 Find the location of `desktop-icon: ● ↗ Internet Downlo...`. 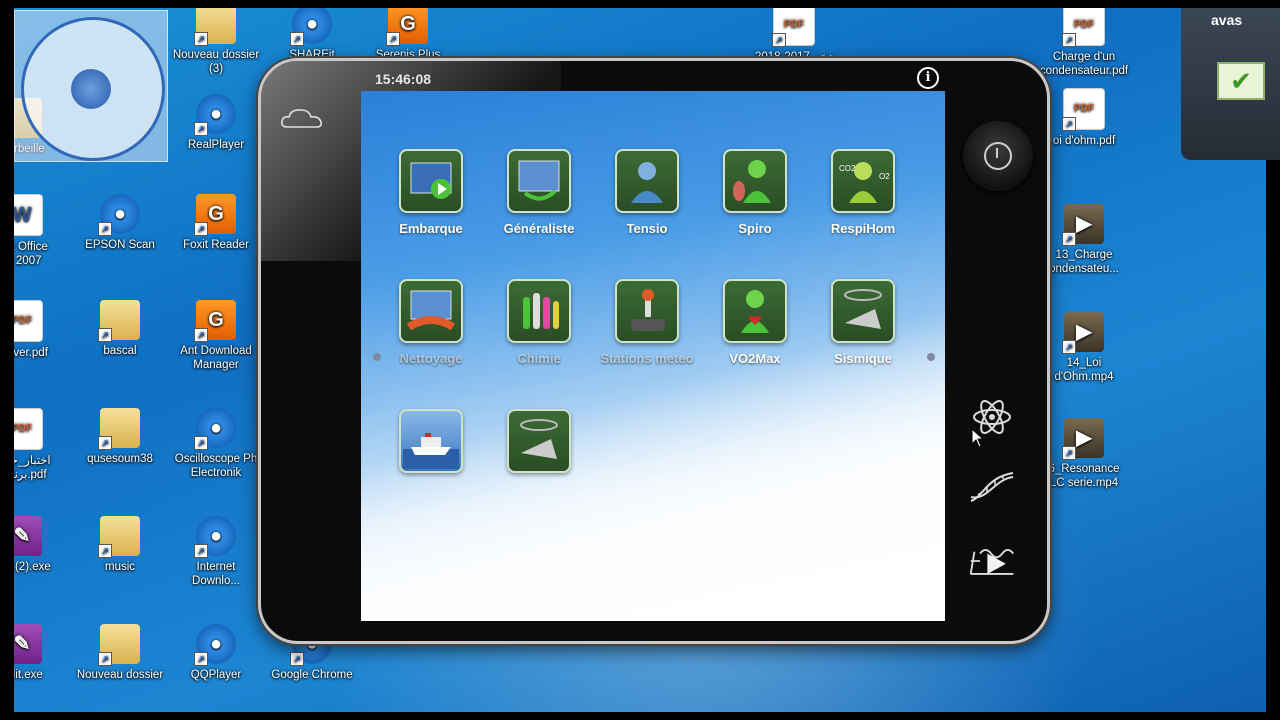

desktop-icon: ● ↗ Internet Downlo... is located at coordinates (216, 552).